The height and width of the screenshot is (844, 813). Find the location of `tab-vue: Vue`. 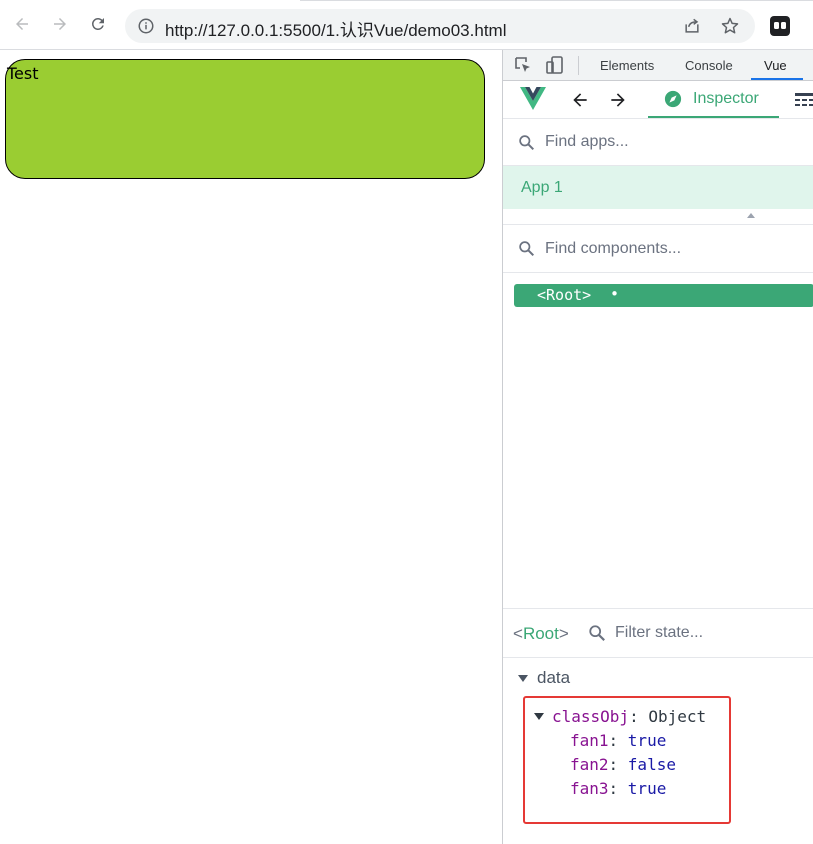

tab-vue: Vue is located at coordinates (775, 65).